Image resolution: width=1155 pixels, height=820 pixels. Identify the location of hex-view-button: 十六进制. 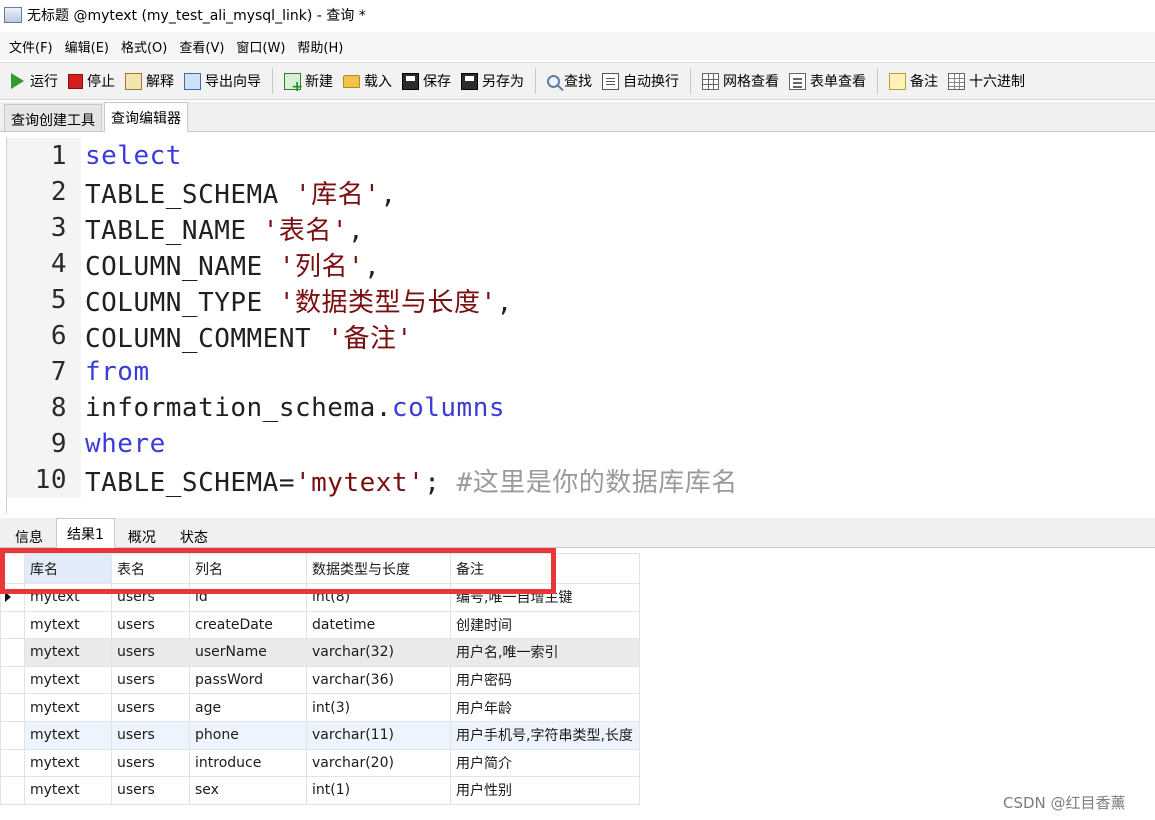
(986, 81).